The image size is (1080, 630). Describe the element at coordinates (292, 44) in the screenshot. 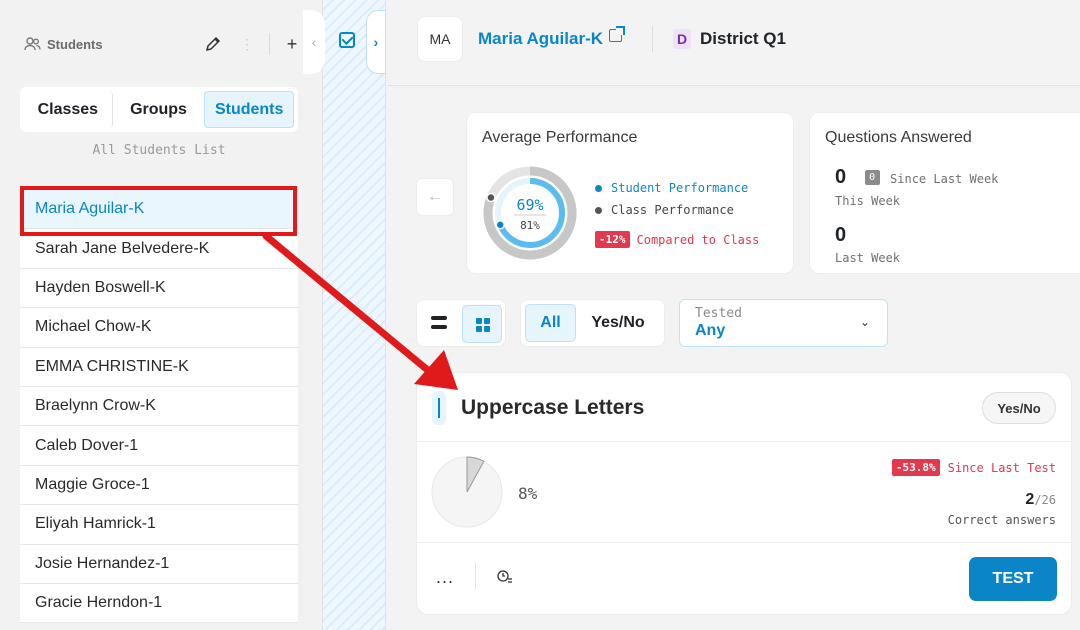

I see `add-plus-icon: +` at that location.